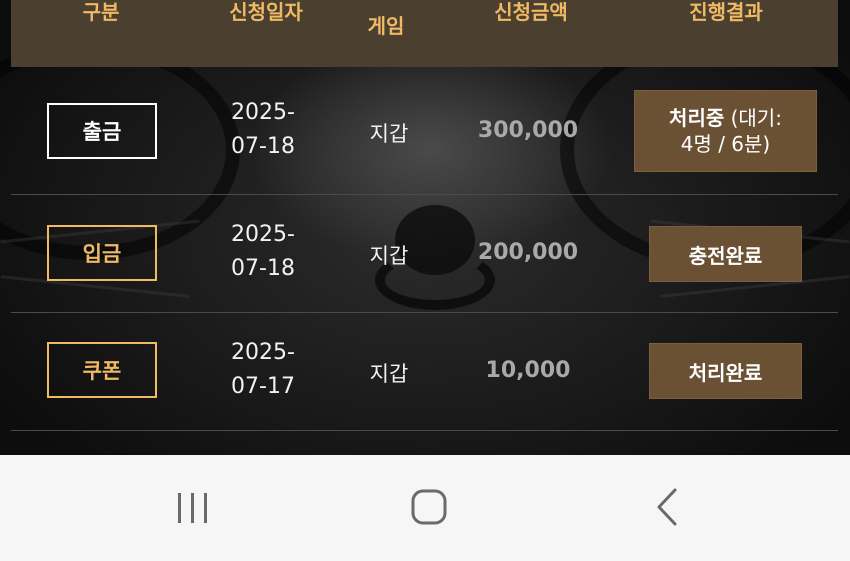 The image size is (850, 561). What do you see at coordinates (386, 26) in the screenshot?
I see `header-game: 게임` at bounding box center [386, 26].